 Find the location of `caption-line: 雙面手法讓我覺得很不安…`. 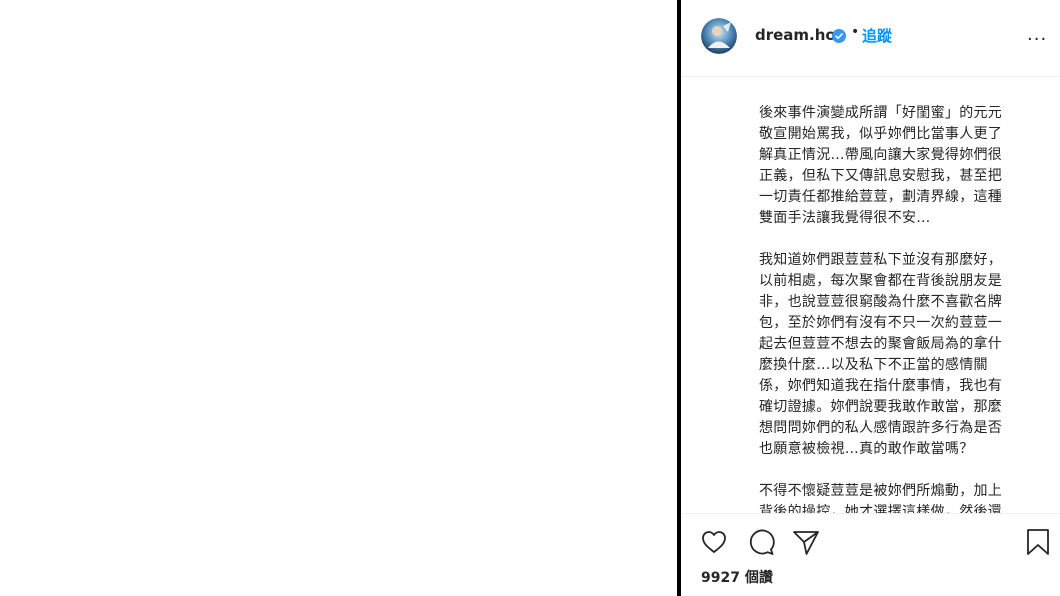

caption-line: 雙面手法讓我覺得很不安… is located at coordinates (845, 218).